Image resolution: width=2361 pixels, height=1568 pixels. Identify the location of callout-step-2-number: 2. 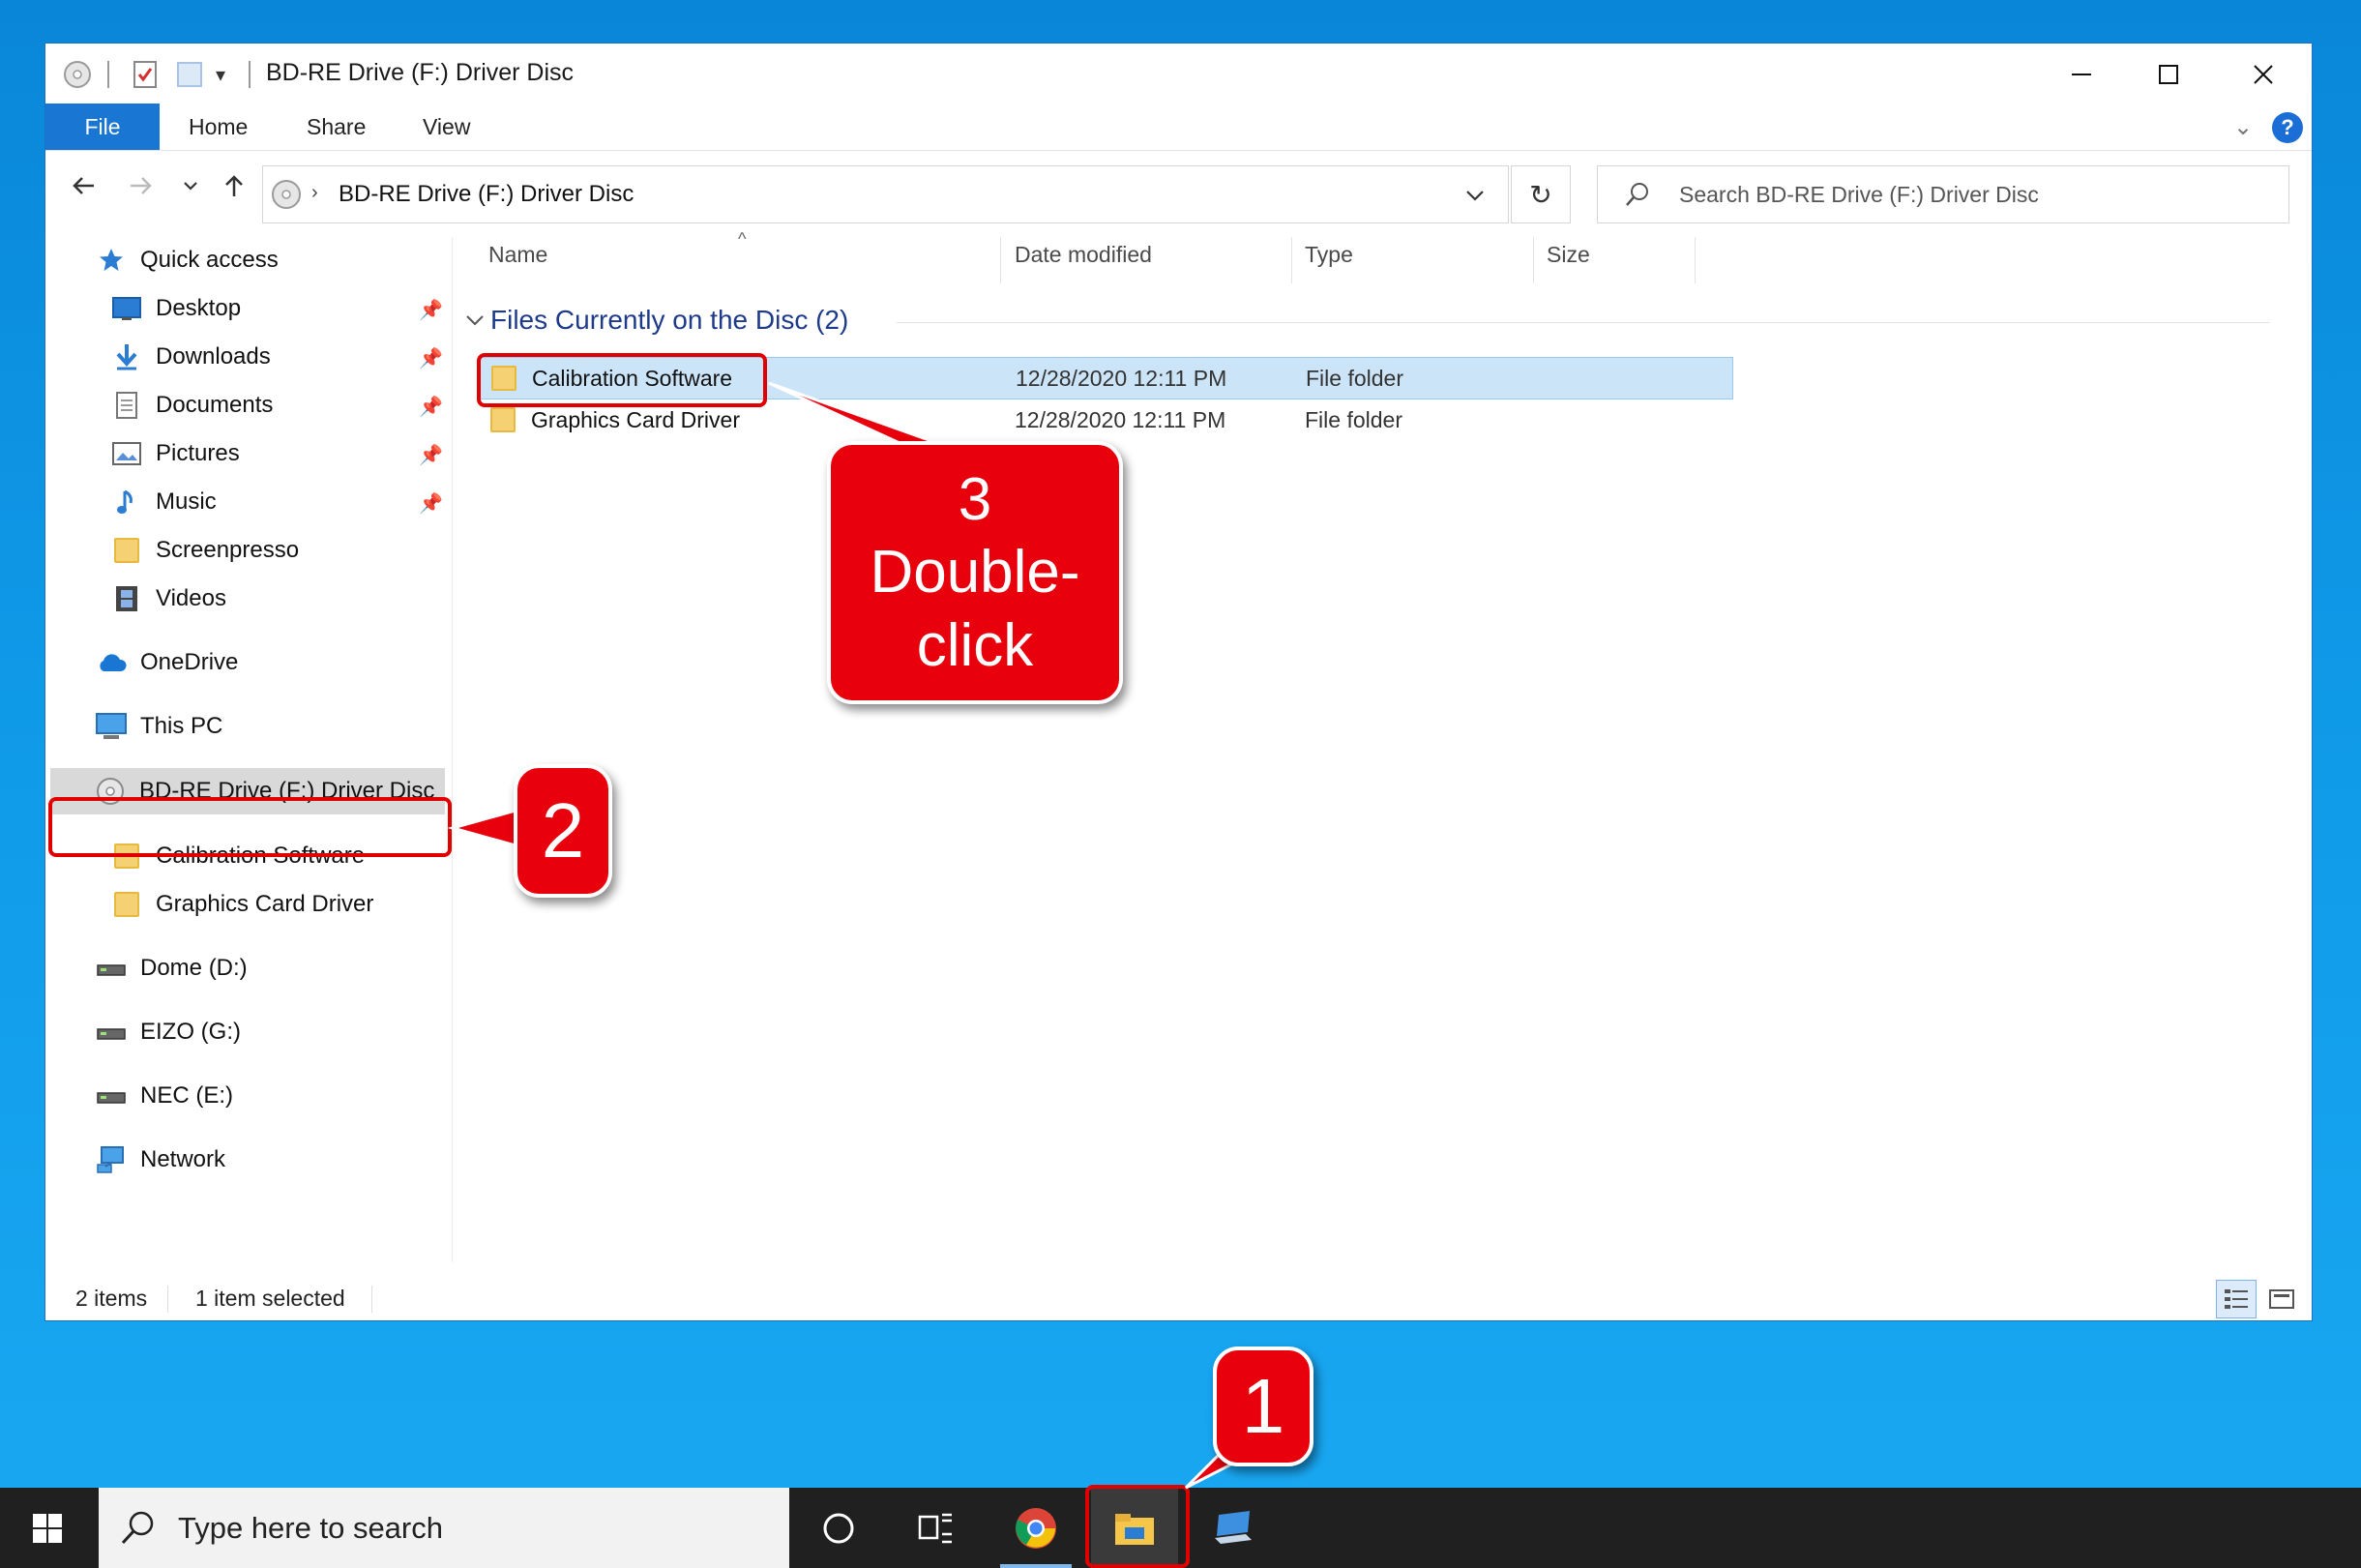
(563, 830).